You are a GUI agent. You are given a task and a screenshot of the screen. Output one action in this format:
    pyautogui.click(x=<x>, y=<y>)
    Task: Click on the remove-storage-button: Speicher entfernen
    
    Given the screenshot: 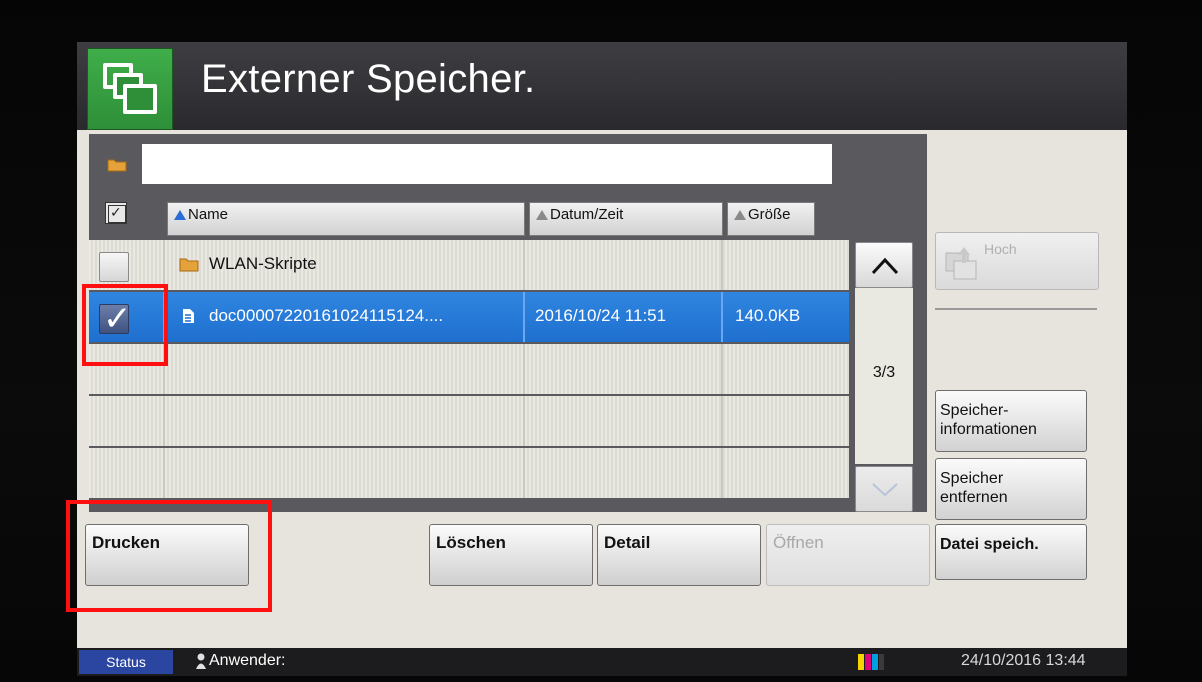 What is the action you would take?
    pyautogui.click(x=1011, y=489)
    